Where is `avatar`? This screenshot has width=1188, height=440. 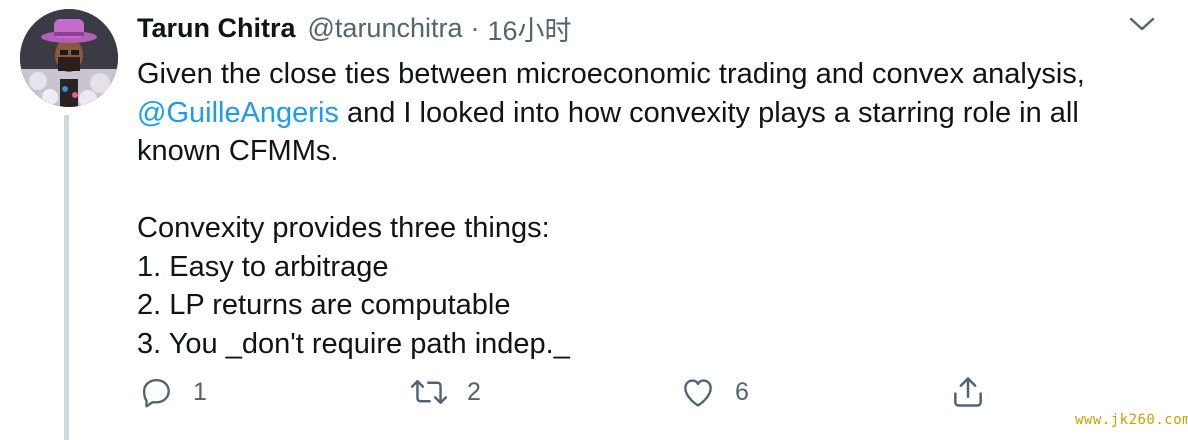 avatar is located at coordinates (69, 58).